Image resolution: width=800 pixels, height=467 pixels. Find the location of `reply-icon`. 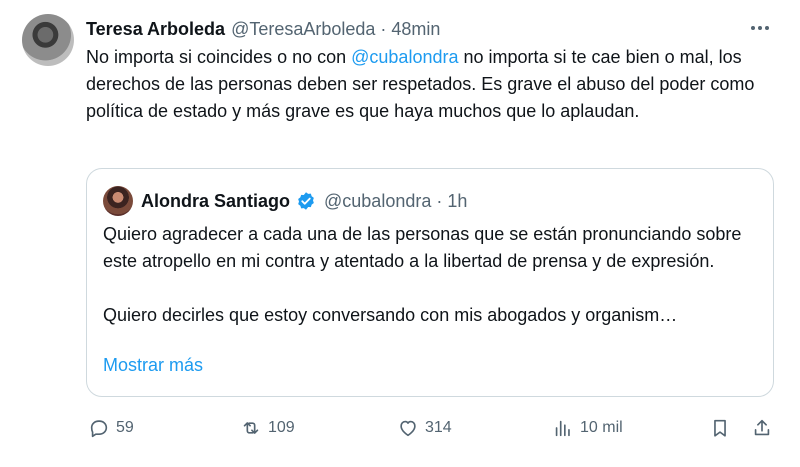

reply-icon is located at coordinates (99, 429).